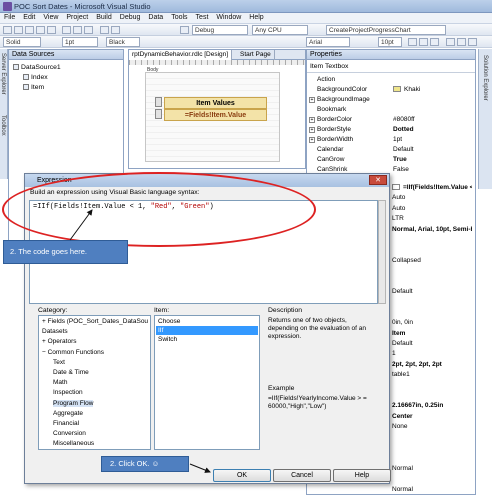 Image resolution: width=492 pixels, height=496 pixels. I want to click on redo-icon, so click(115, 30).